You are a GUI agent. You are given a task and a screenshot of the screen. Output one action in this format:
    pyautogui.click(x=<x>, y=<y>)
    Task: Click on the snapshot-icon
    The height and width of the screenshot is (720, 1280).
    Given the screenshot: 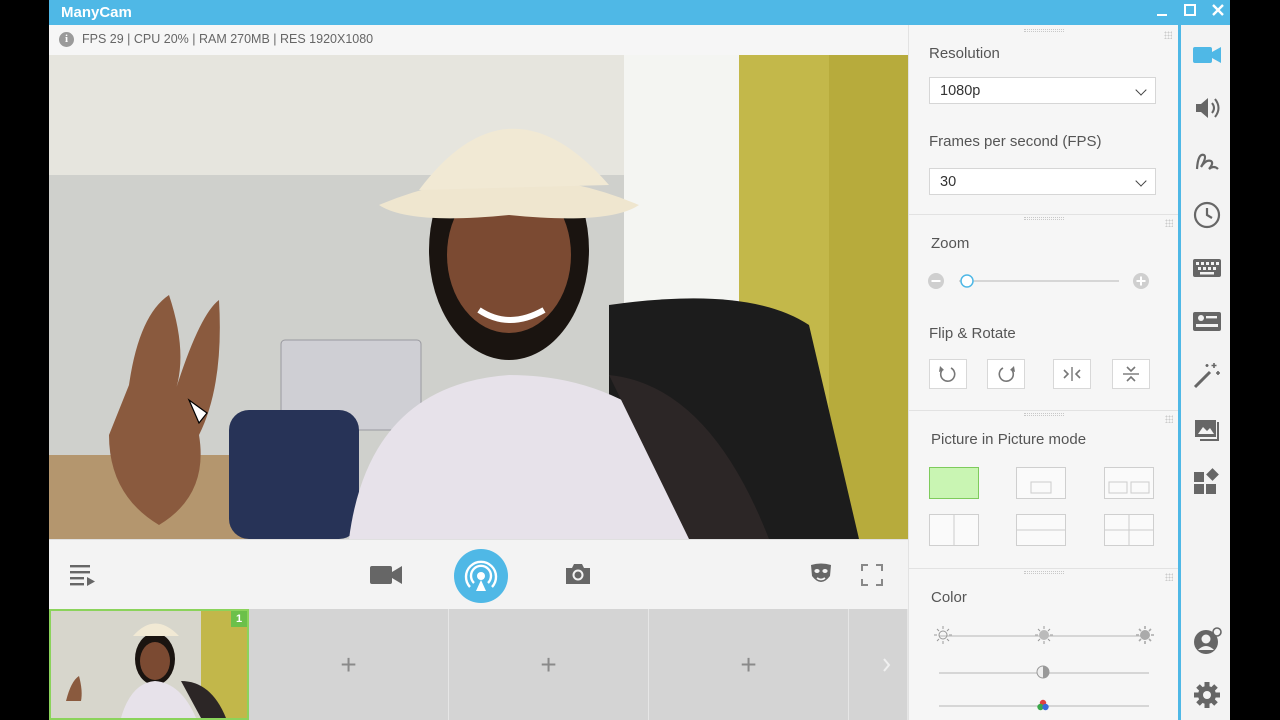 What is the action you would take?
    pyautogui.click(x=578, y=574)
    